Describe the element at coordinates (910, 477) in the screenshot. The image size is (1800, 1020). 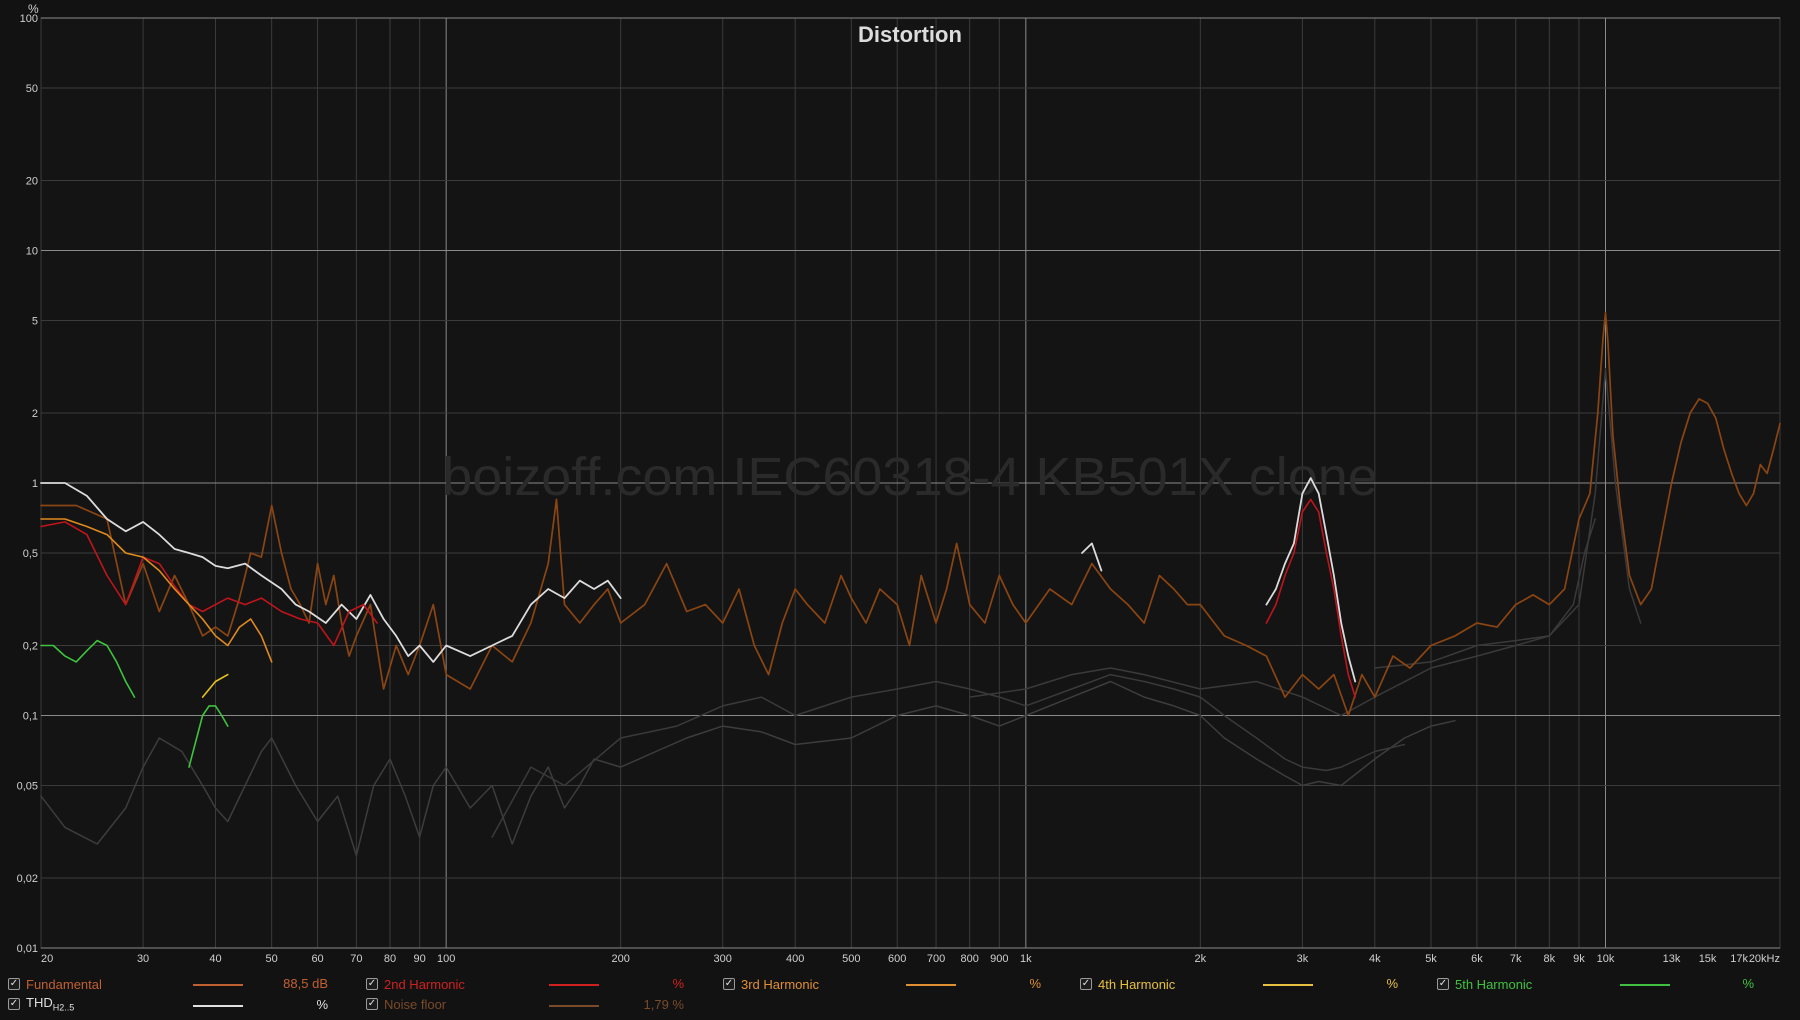
I see `watermark: boizoff.com IEC60318-4 KB501X clone` at that location.